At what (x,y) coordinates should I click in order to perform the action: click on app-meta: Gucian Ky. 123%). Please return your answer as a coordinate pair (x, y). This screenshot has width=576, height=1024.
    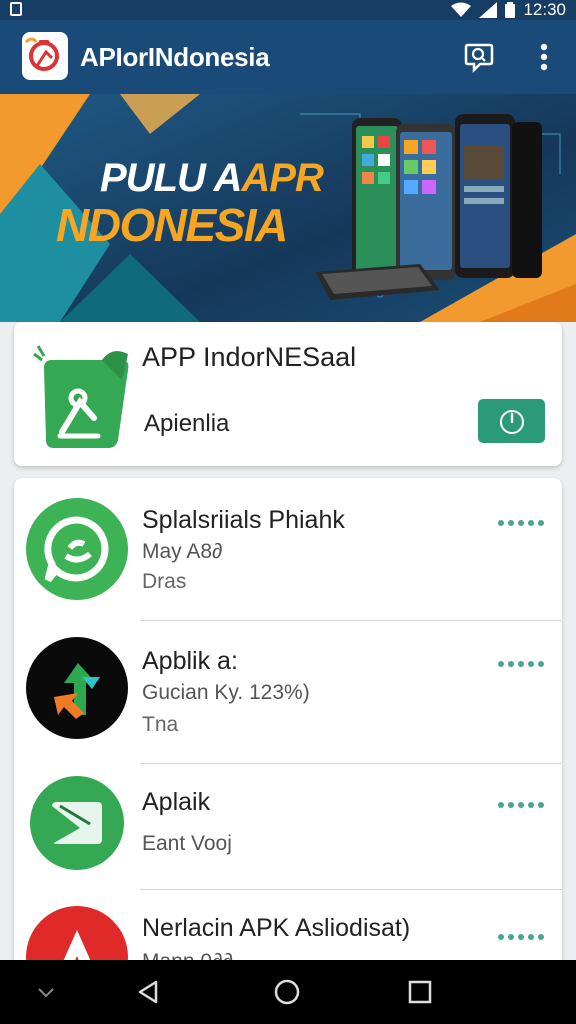
    Looking at the image, I should click on (226, 692).